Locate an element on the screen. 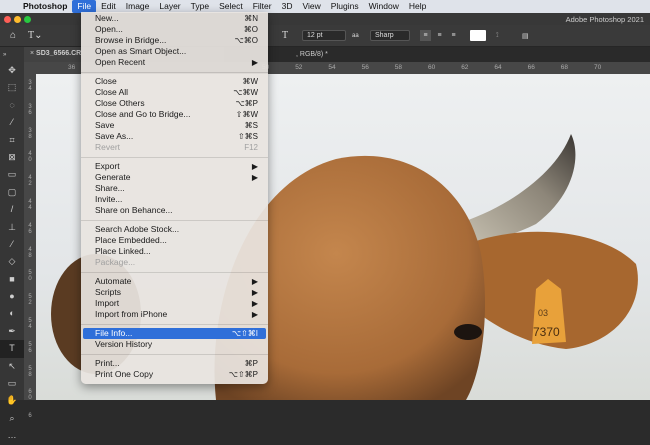 This screenshot has height=445, width=650. path-select-tool-icon: ↖ is located at coordinates (12, 366).